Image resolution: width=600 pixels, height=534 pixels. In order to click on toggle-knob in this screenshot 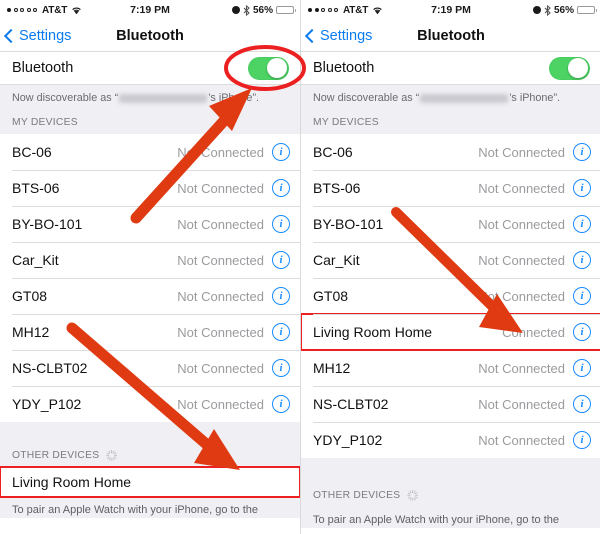, I will do `click(578, 68)`.